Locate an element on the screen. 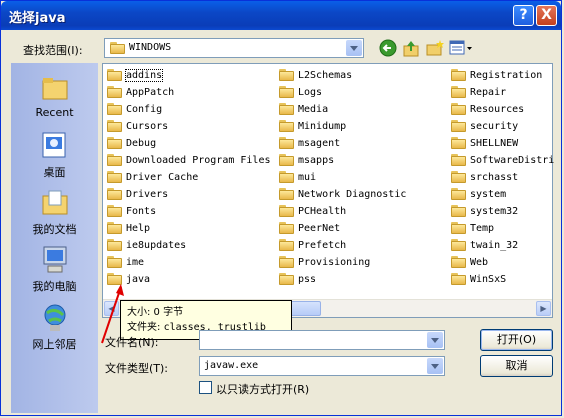  folder-name: twain_32 is located at coordinates (494, 245).